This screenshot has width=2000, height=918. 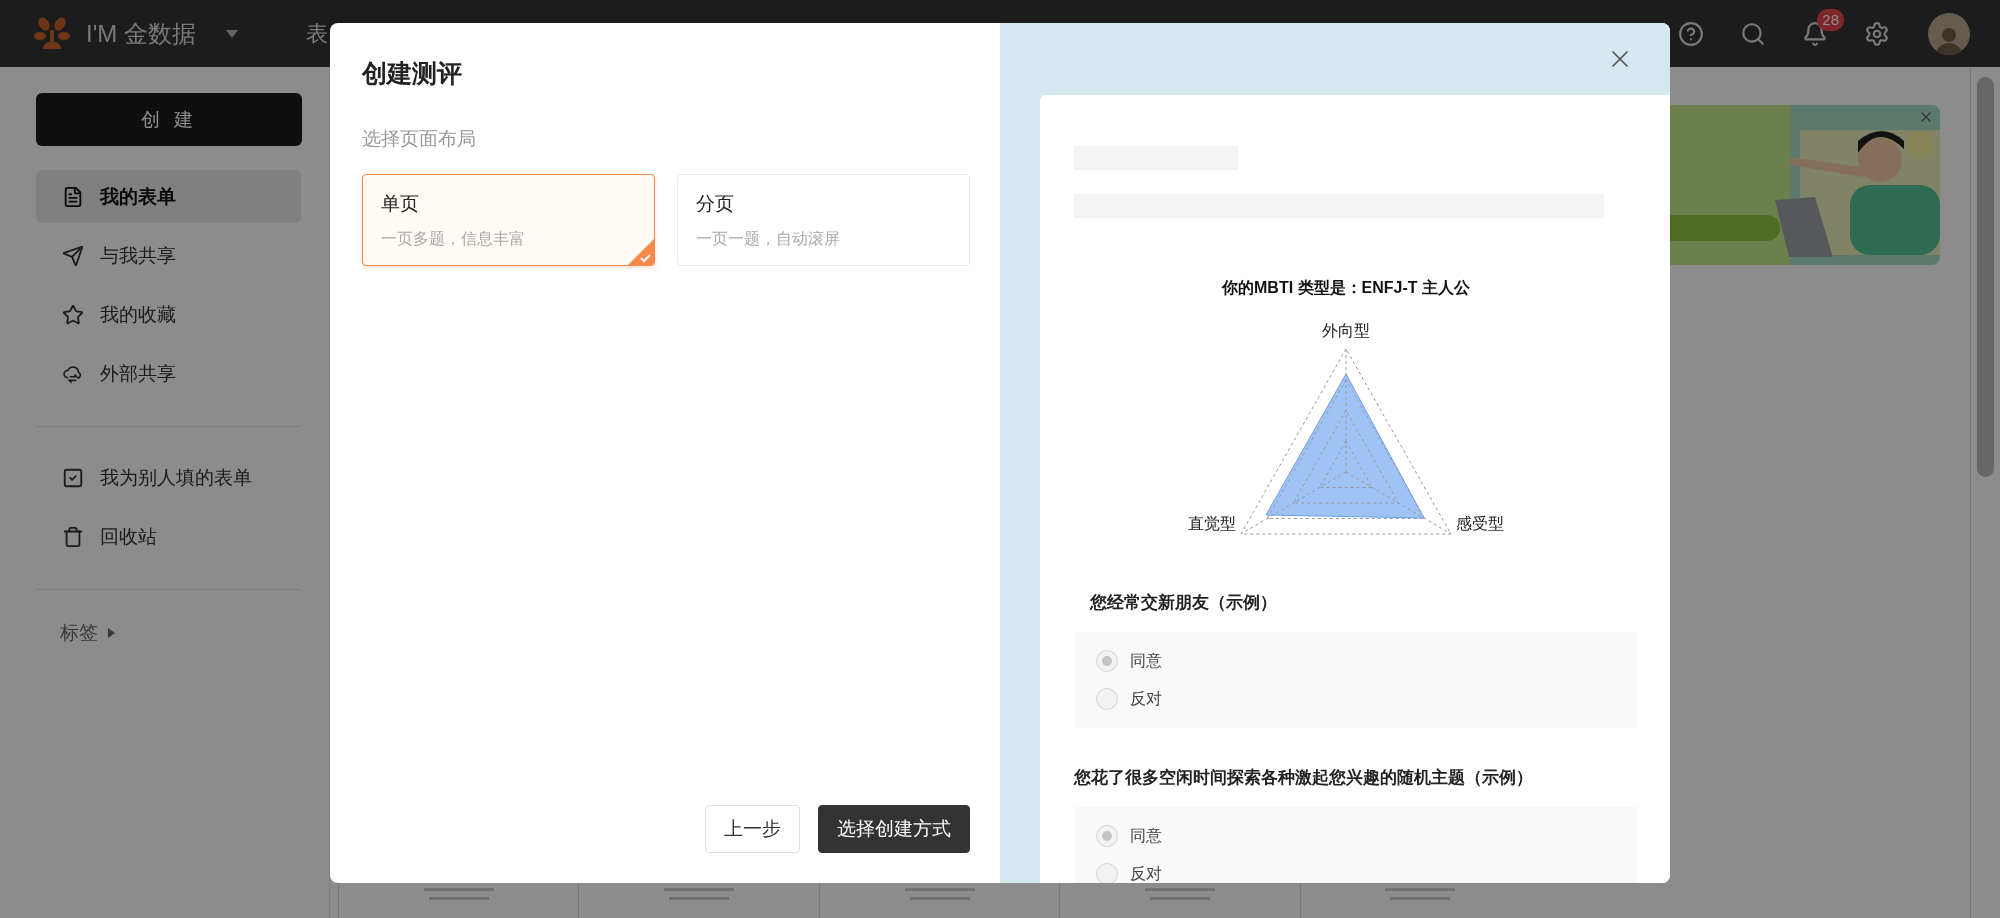 What do you see at coordinates (168, 255) in the screenshot?
I see `sidebar-item: 与我共享` at bounding box center [168, 255].